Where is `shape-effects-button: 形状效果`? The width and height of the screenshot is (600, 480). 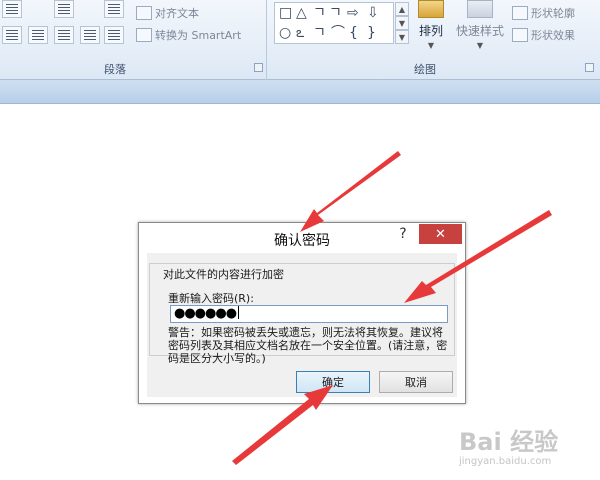 shape-effects-button: 形状效果 is located at coordinates (543, 35).